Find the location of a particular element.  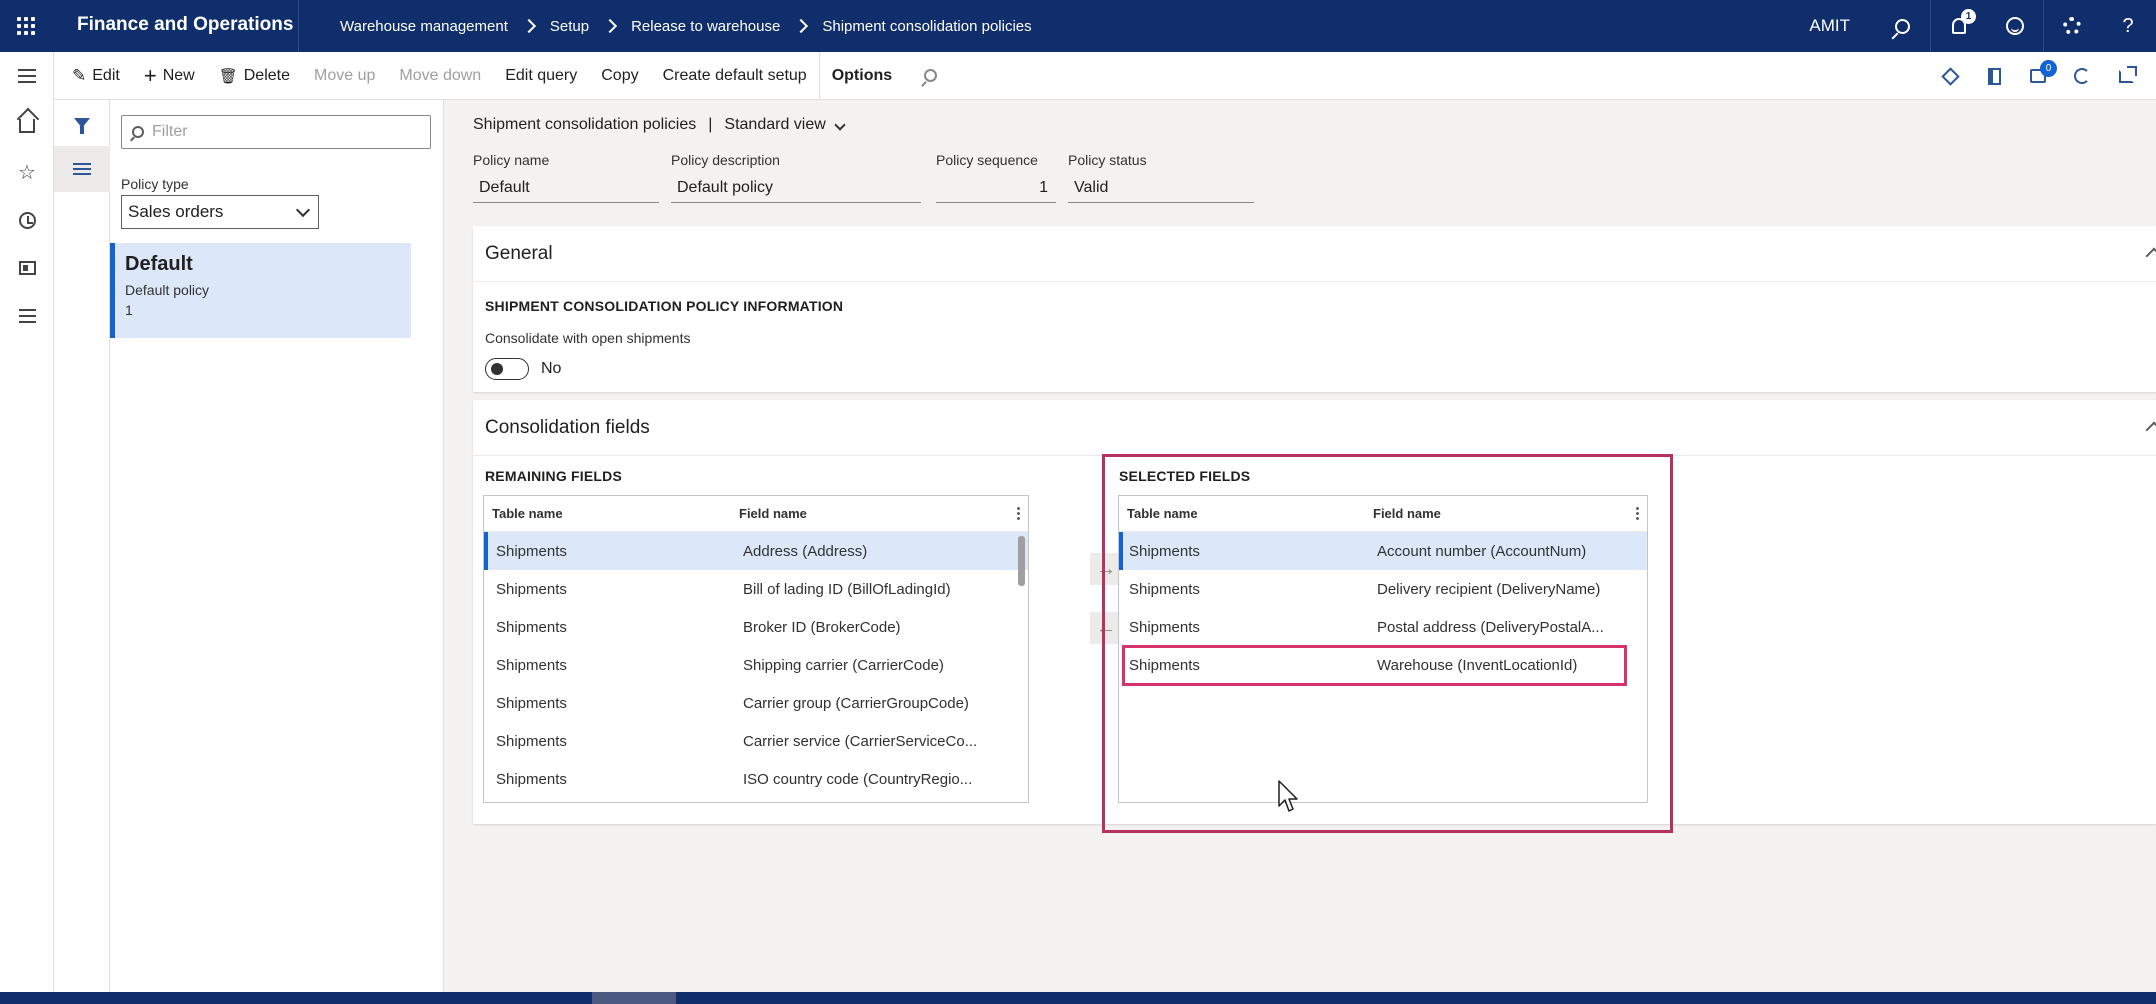

column-header-field-name: Field name is located at coordinates (773, 513).